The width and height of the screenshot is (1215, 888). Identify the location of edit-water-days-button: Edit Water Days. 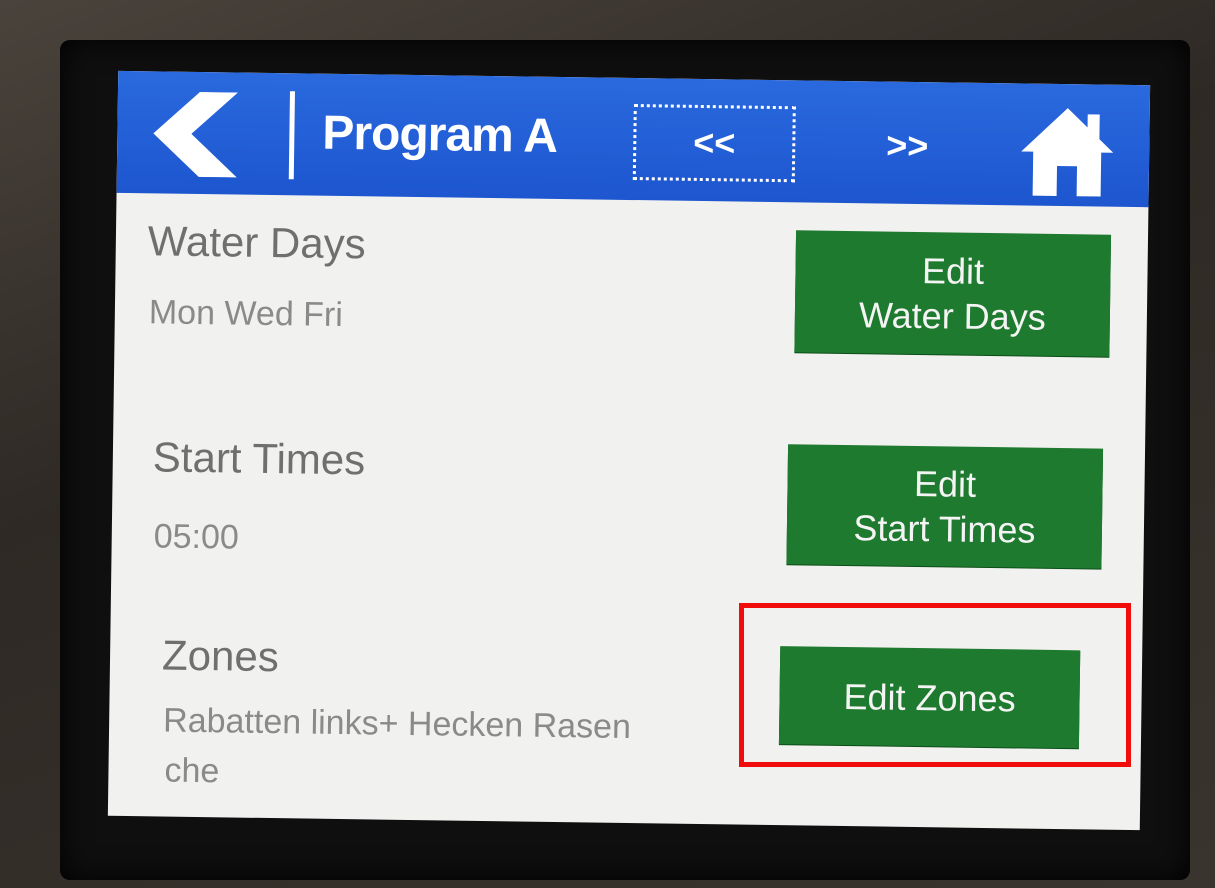
(953, 293).